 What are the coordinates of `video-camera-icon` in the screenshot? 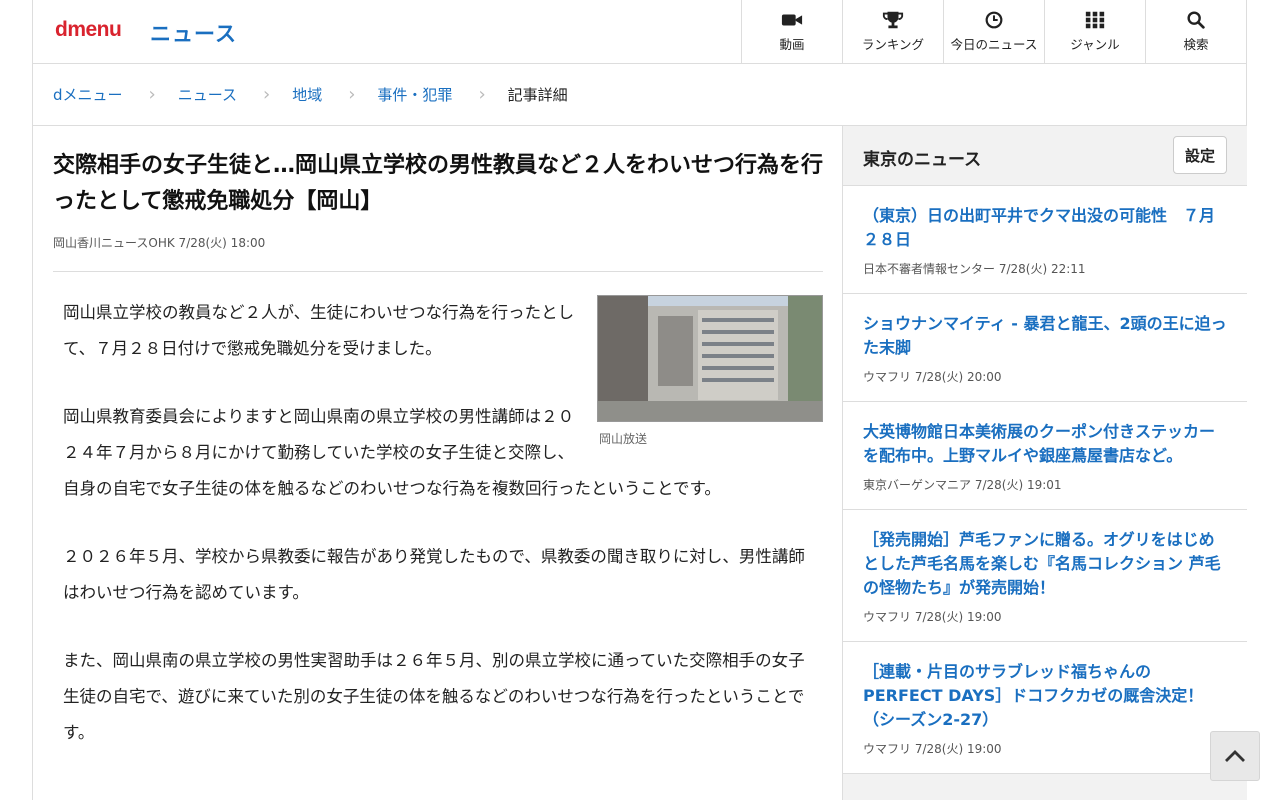 It's located at (792, 20).